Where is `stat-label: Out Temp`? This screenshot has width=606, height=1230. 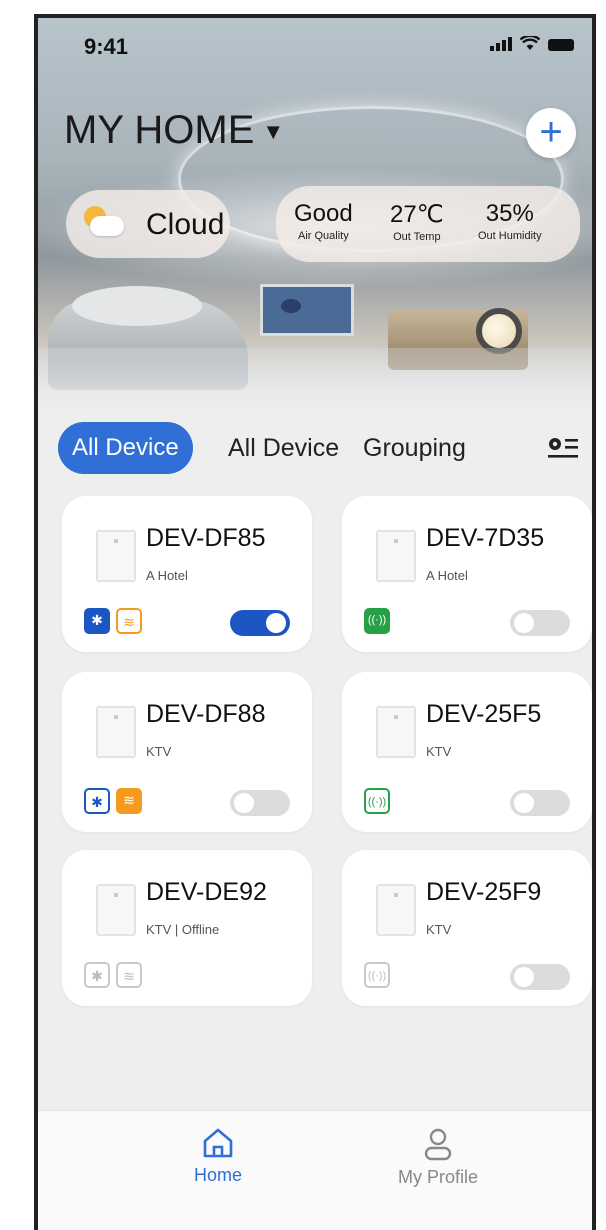
stat-label: Out Temp is located at coordinates (417, 237).